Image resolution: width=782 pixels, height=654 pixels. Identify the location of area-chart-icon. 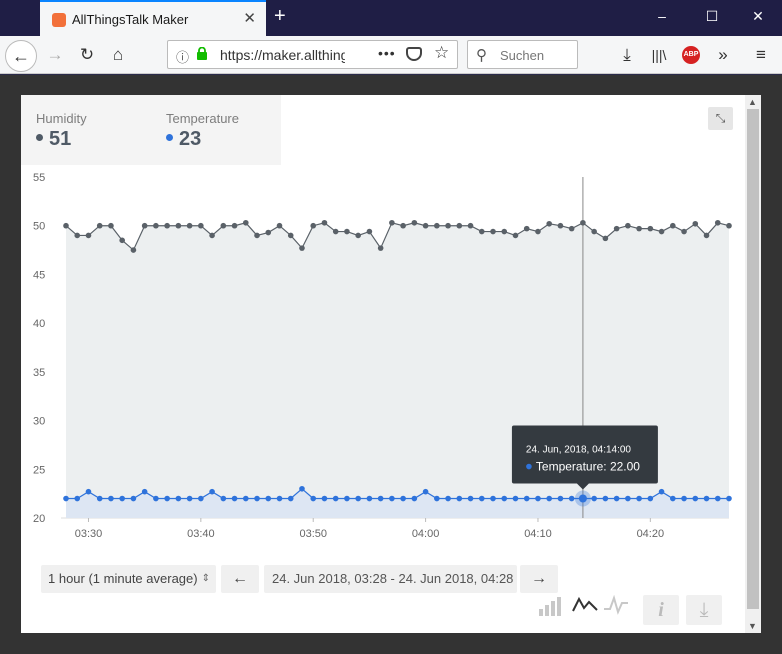
(616, 609).